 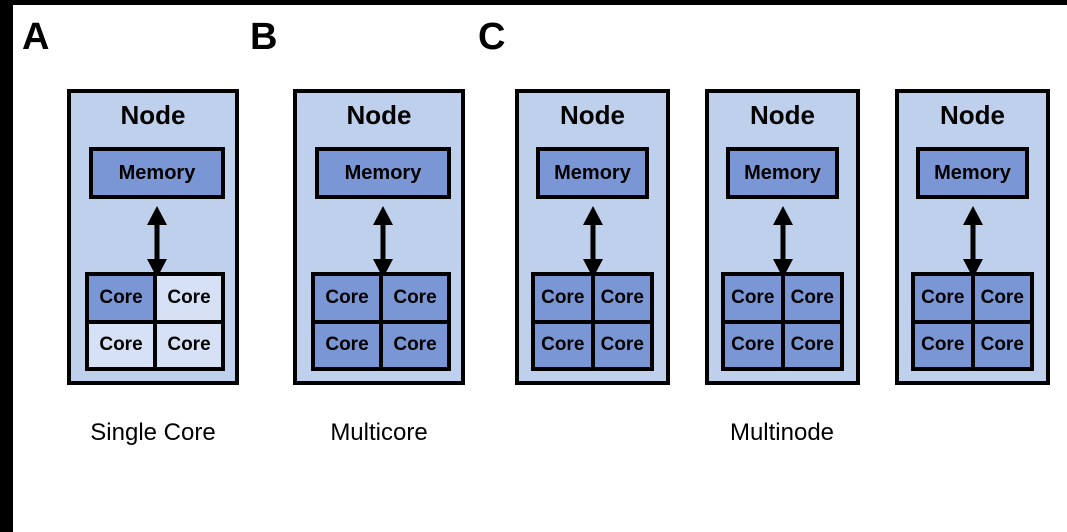 I want to click on left-edge-band, so click(x=6, y=266).